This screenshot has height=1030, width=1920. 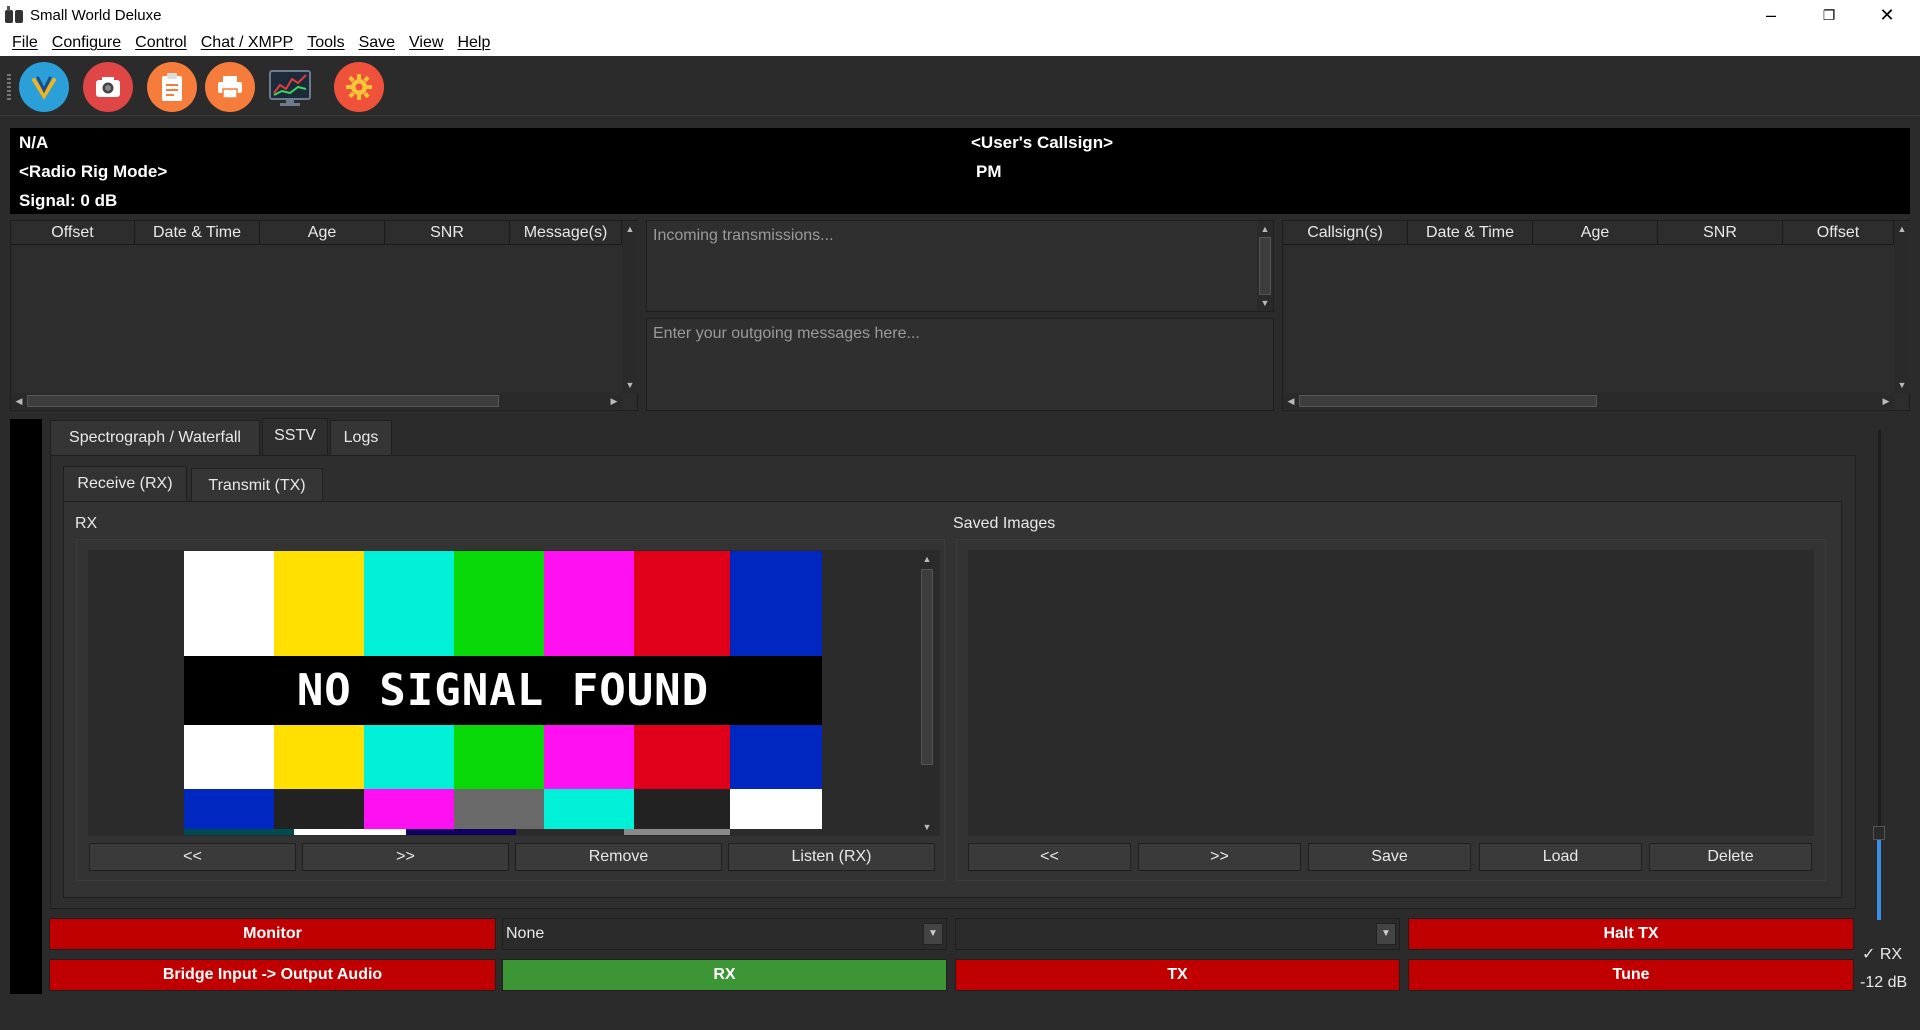 What do you see at coordinates (248, 43) in the screenshot?
I see `menu-chat-xmpp: Chat / XMPP` at bounding box center [248, 43].